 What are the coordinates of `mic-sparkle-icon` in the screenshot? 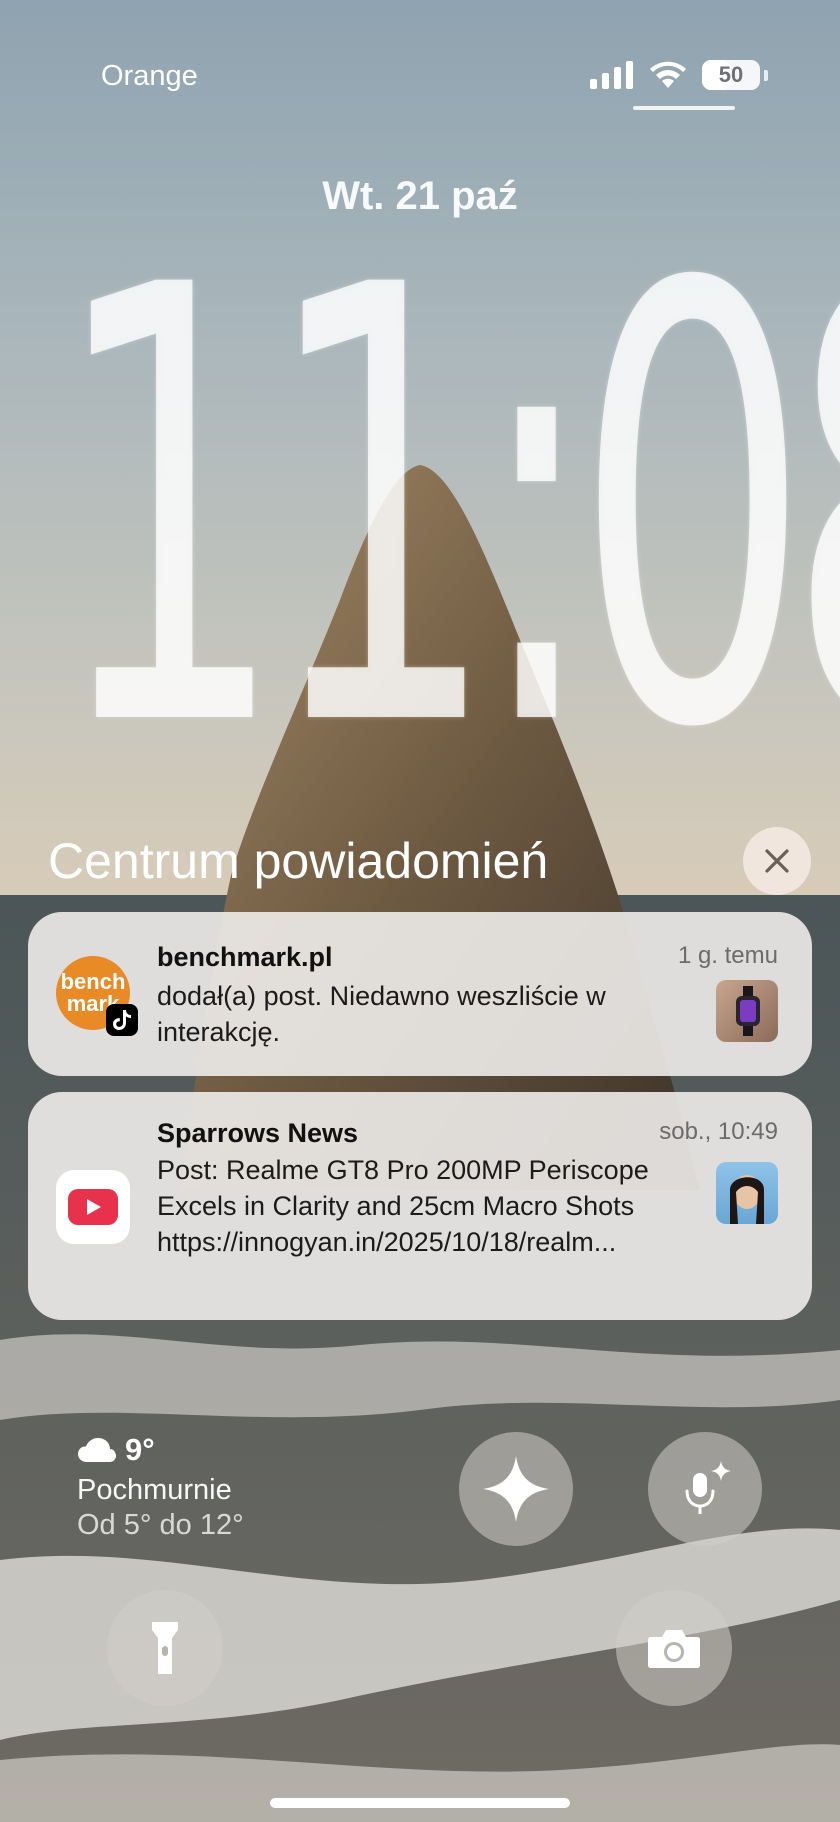 It's located at (708, 1487).